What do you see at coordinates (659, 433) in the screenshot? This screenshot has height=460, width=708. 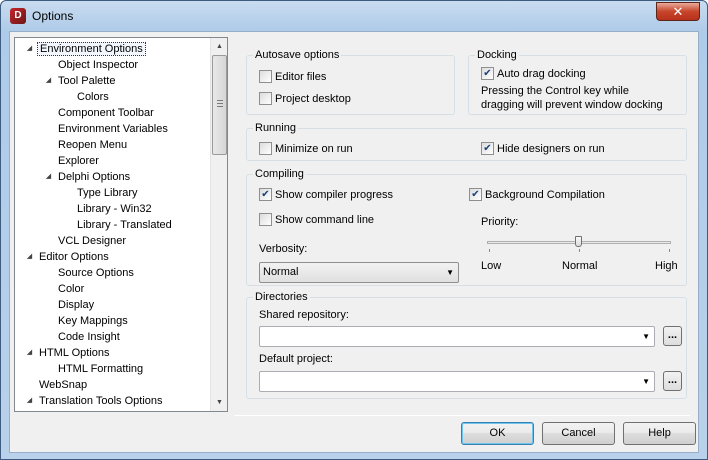 I see `help-button: Help` at bounding box center [659, 433].